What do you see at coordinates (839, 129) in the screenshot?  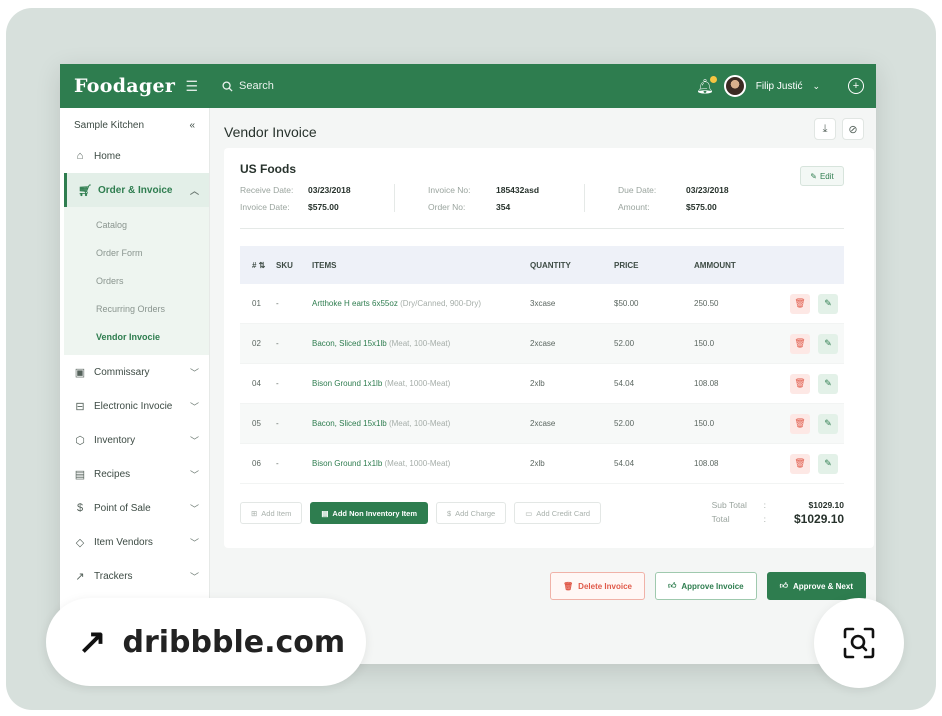 I see `title-actions: ⤓ ⊘` at bounding box center [839, 129].